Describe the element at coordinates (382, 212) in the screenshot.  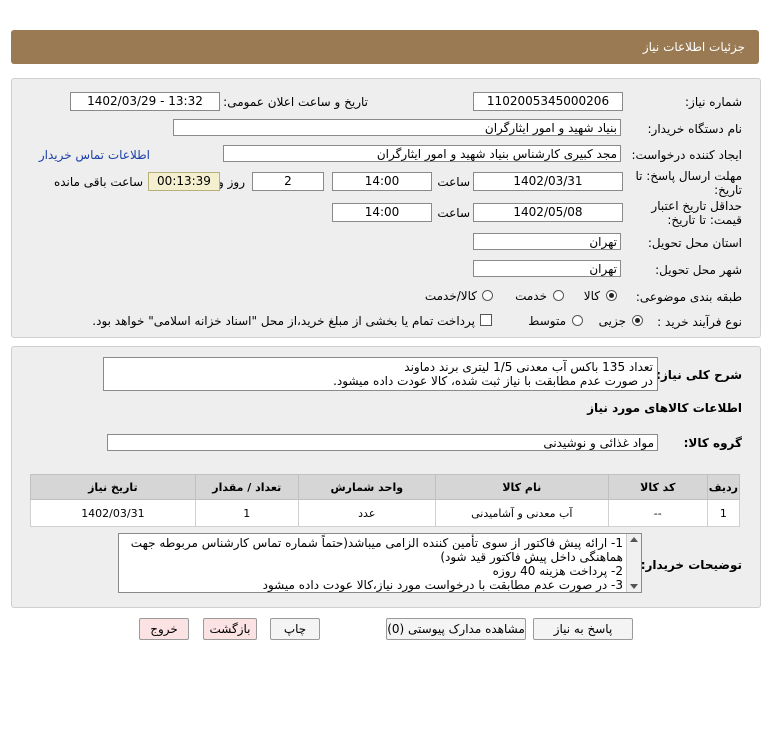
I see `validity-time-field: 14:00` at that location.